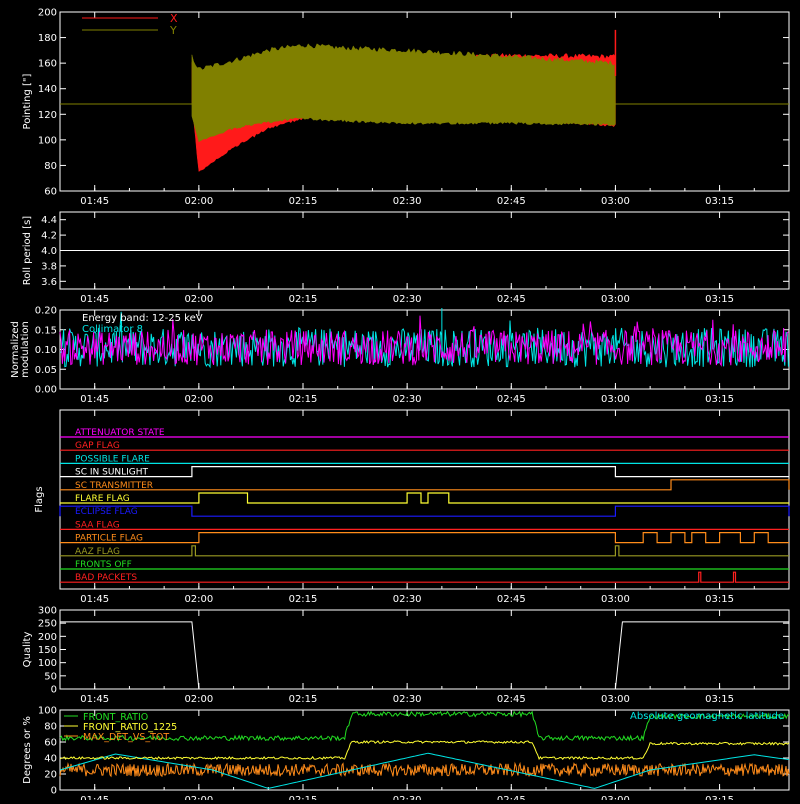 The width and height of the screenshot is (800, 804). Describe the element at coordinates (47, 38) in the screenshot. I see `y-tick-label: 180` at that location.